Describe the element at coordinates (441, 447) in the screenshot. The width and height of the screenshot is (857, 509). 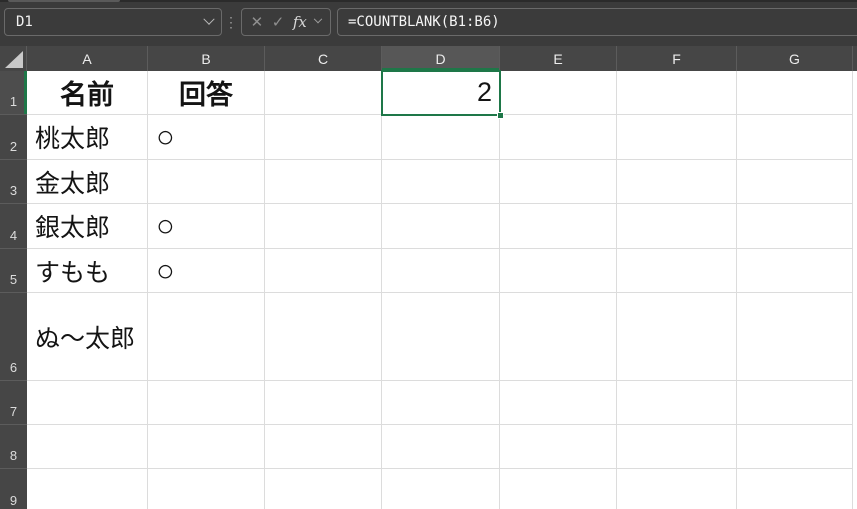
I see `cell-D8` at that location.